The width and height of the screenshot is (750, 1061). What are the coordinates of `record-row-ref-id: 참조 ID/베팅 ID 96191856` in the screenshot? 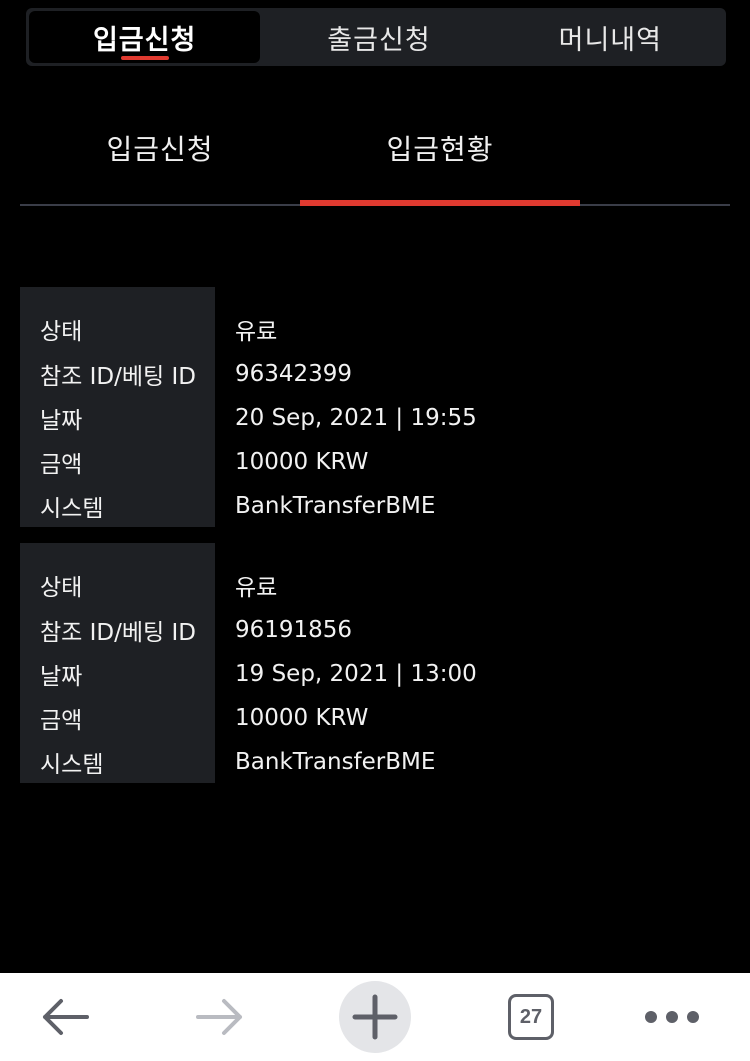 It's located at (375, 630).